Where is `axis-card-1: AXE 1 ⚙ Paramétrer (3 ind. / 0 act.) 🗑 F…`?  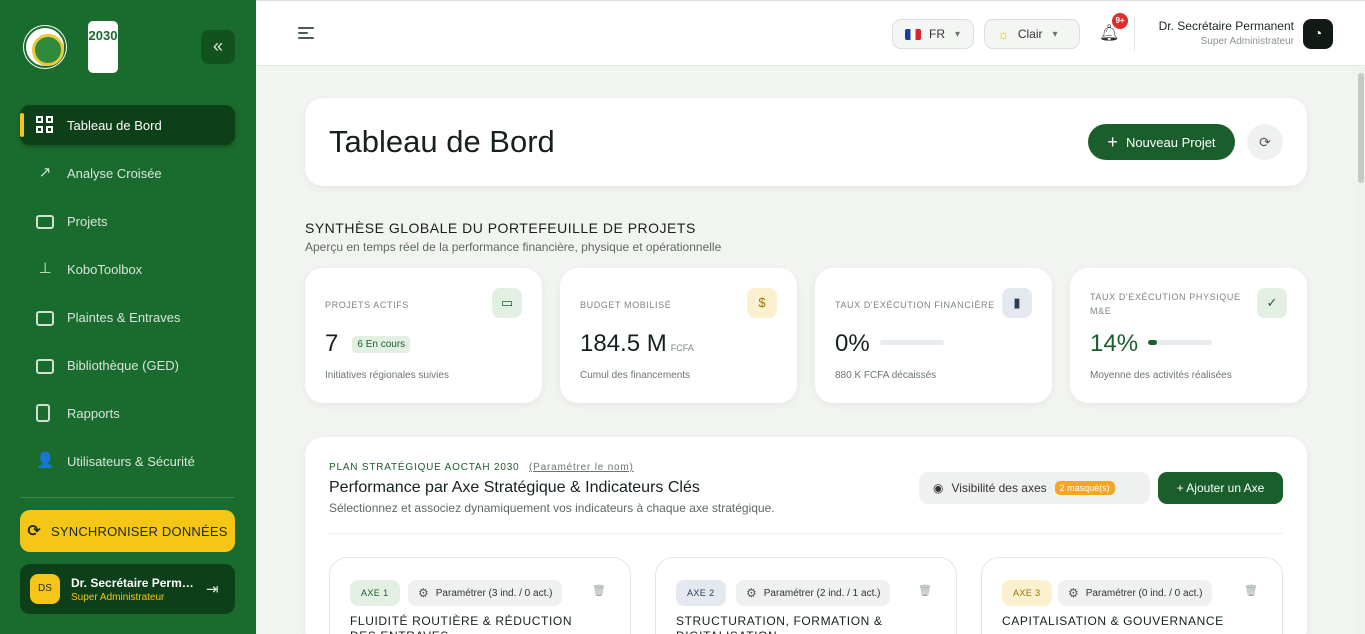
axis-card-1: AXE 1 ⚙ Paramétrer (3 ind. / 0 act.) 🗑 F… is located at coordinates (480, 595).